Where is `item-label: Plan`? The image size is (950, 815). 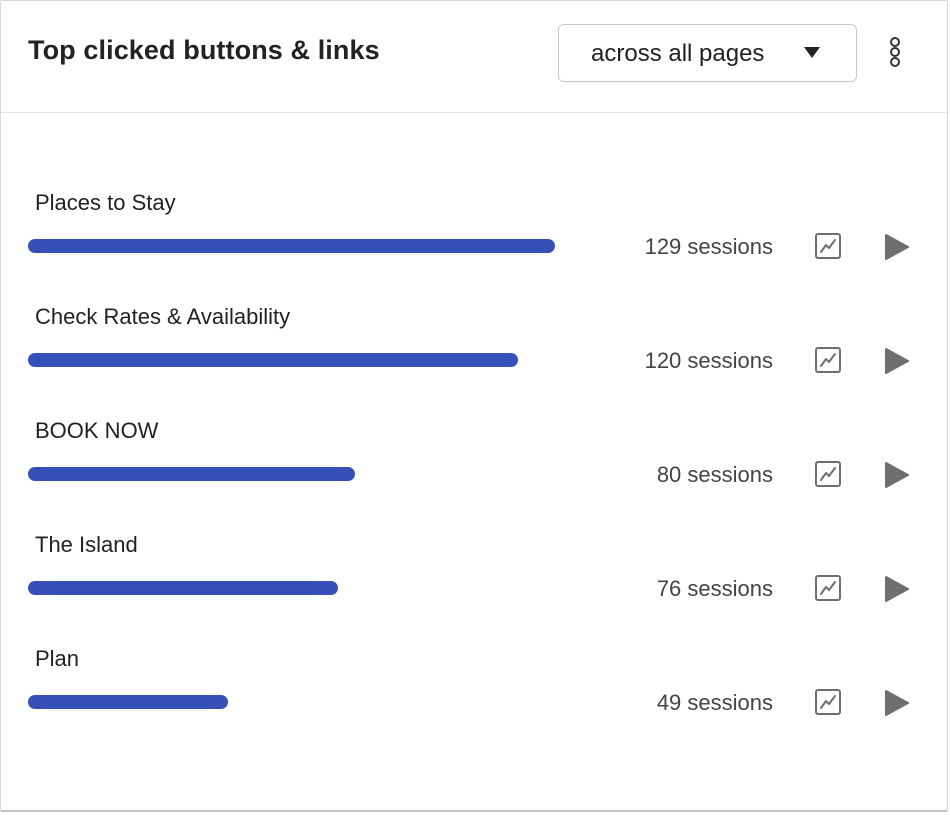
item-label: Plan is located at coordinates (57, 659).